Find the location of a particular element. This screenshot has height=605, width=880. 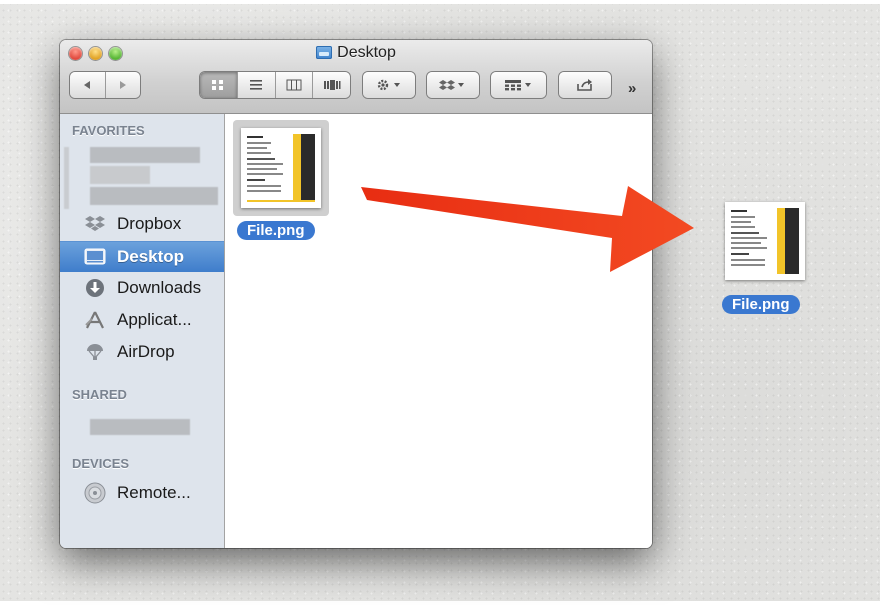

list-view-button is located at coordinates (257, 85).